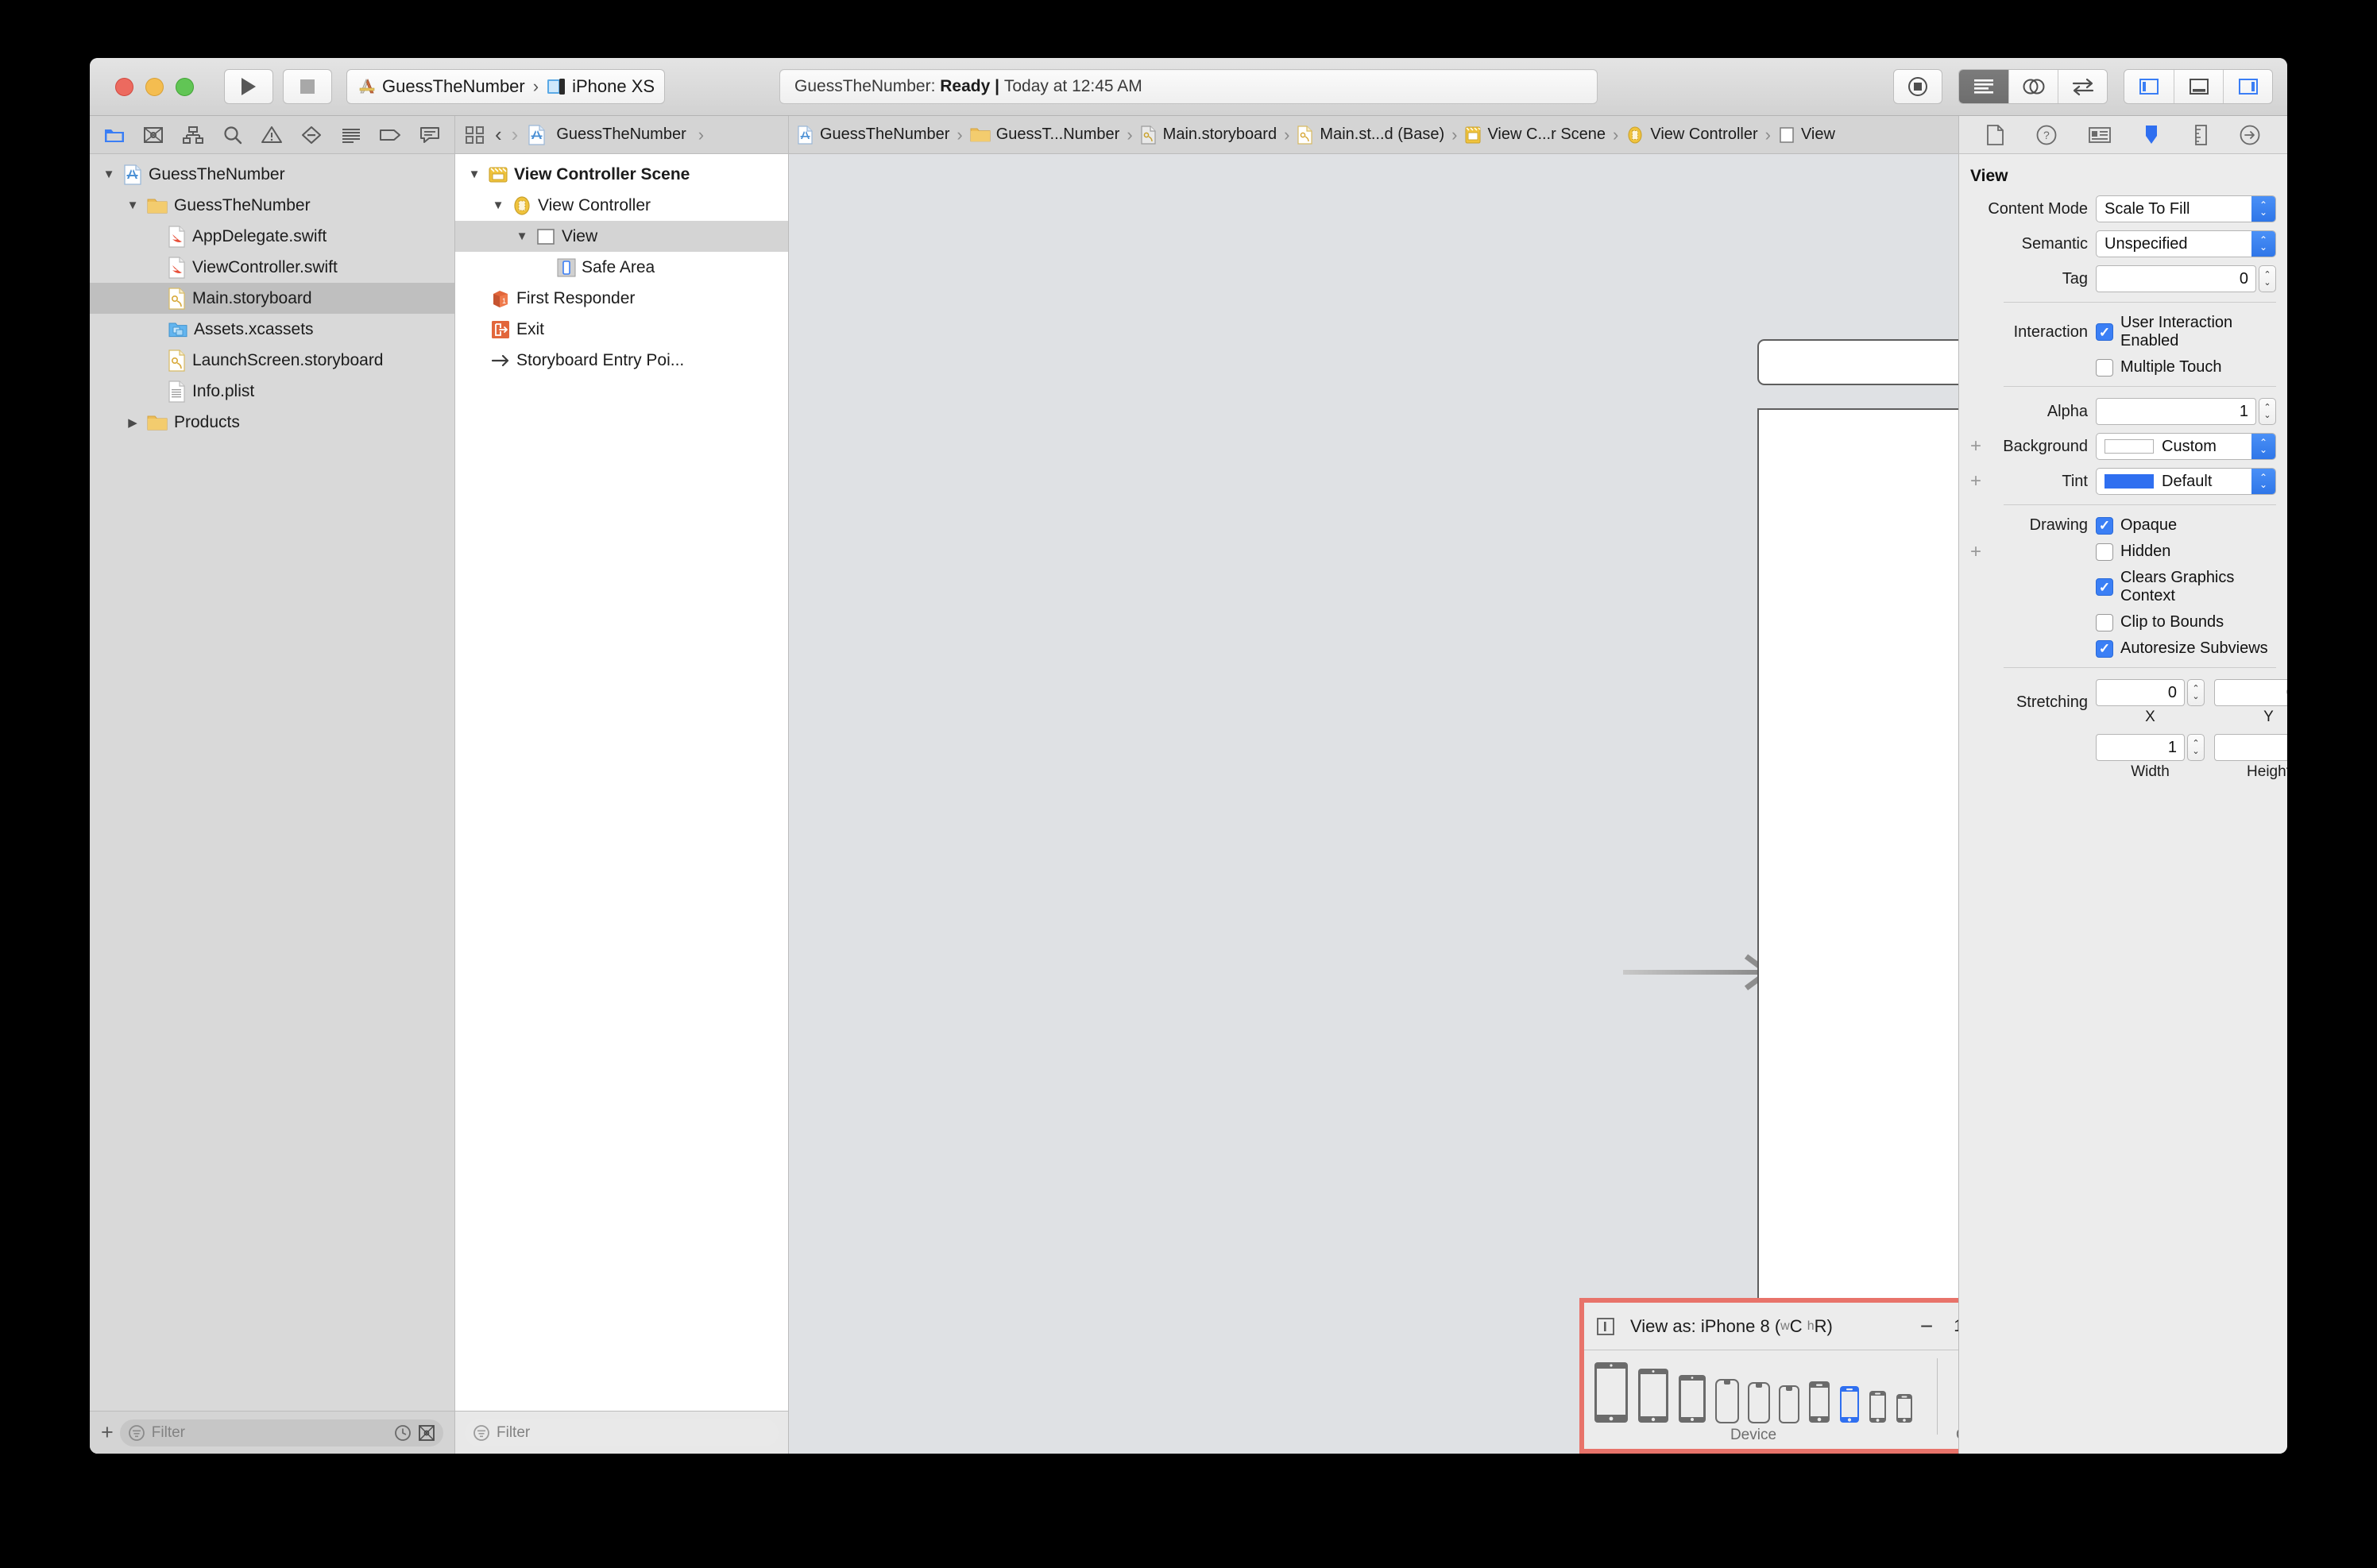 This screenshot has height=1568, width=2377. What do you see at coordinates (1917, 86) in the screenshot?
I see `library-button` at bounding box center [1917, 86].